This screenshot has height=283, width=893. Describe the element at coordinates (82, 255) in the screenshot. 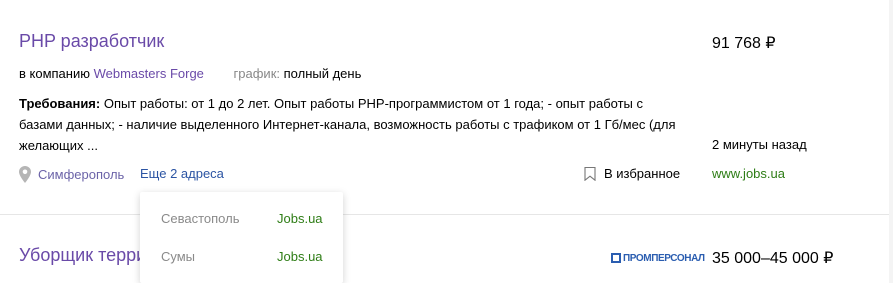

I see `vacancy-title-link: Уборщик терри` at that location.